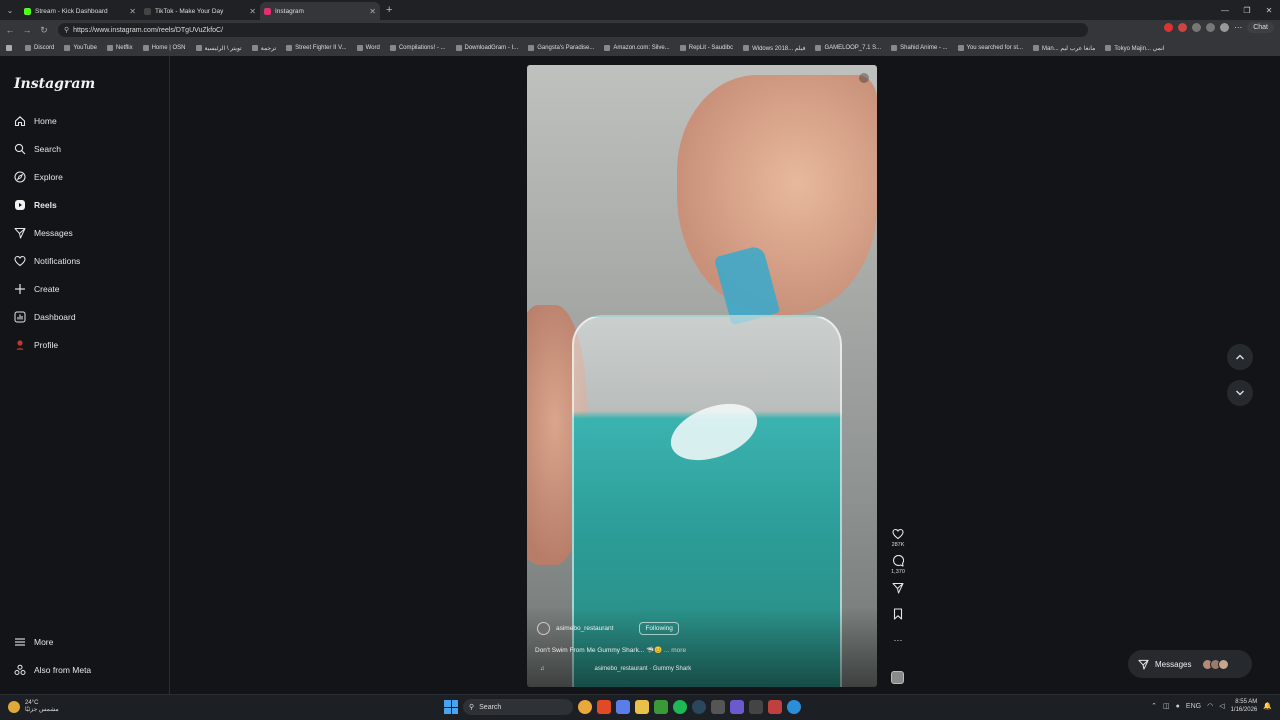  Describe the element at coordinates (706, 48) in the screenshot. I see `bookmark-item: RepLit - Saudibc` at that location.